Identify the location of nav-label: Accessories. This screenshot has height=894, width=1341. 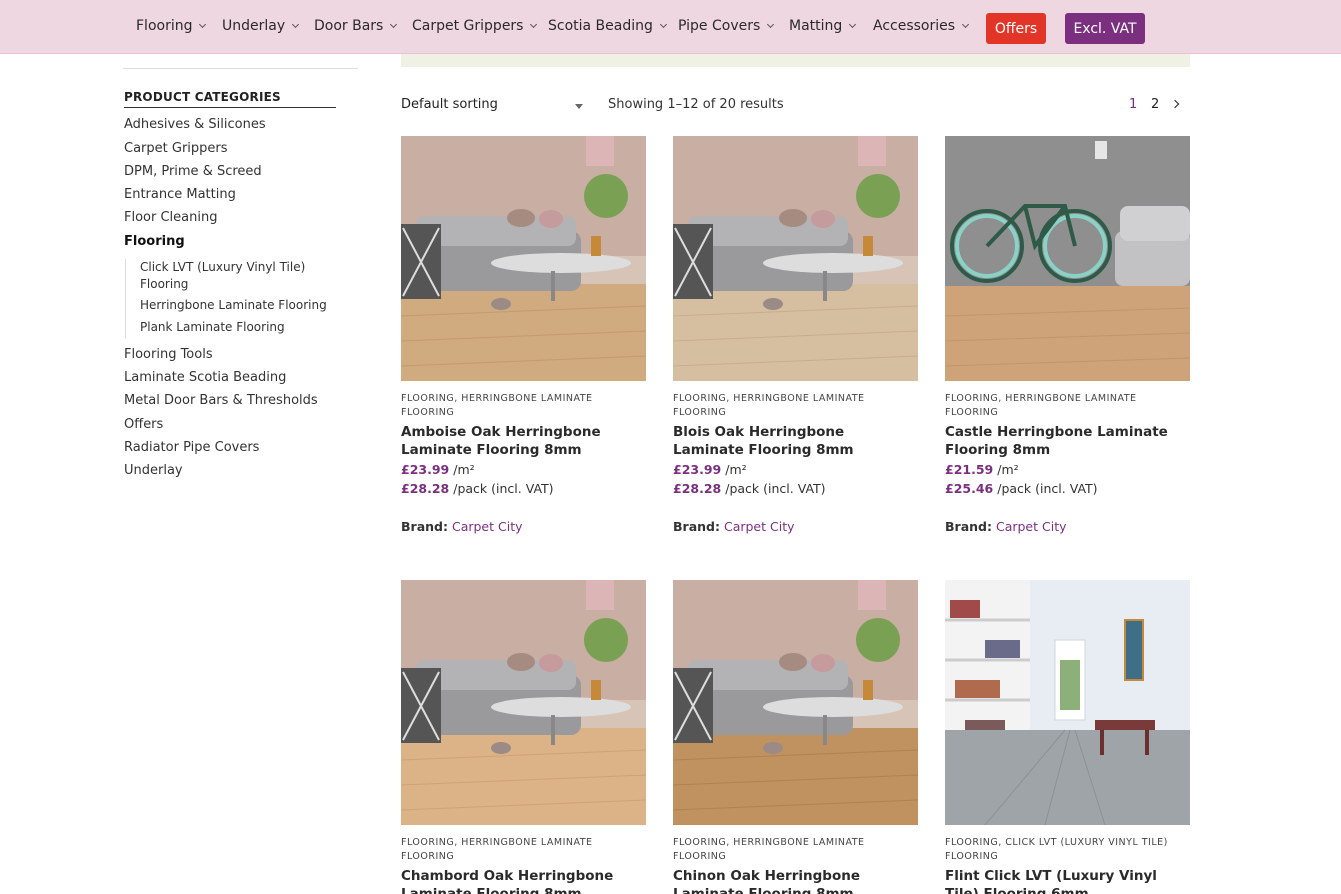
(914, 26).